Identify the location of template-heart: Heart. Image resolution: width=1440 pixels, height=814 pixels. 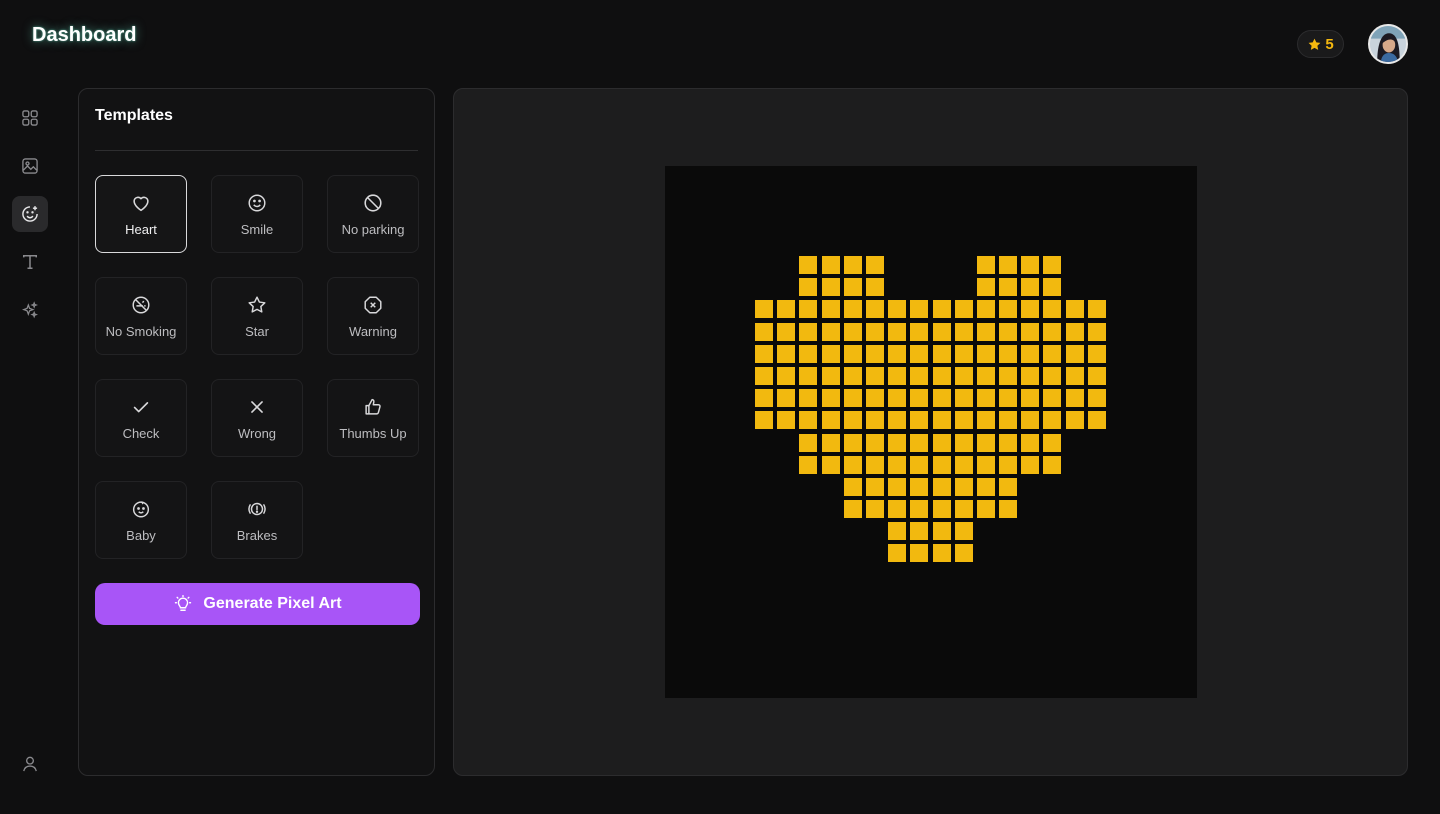
(141, 214).